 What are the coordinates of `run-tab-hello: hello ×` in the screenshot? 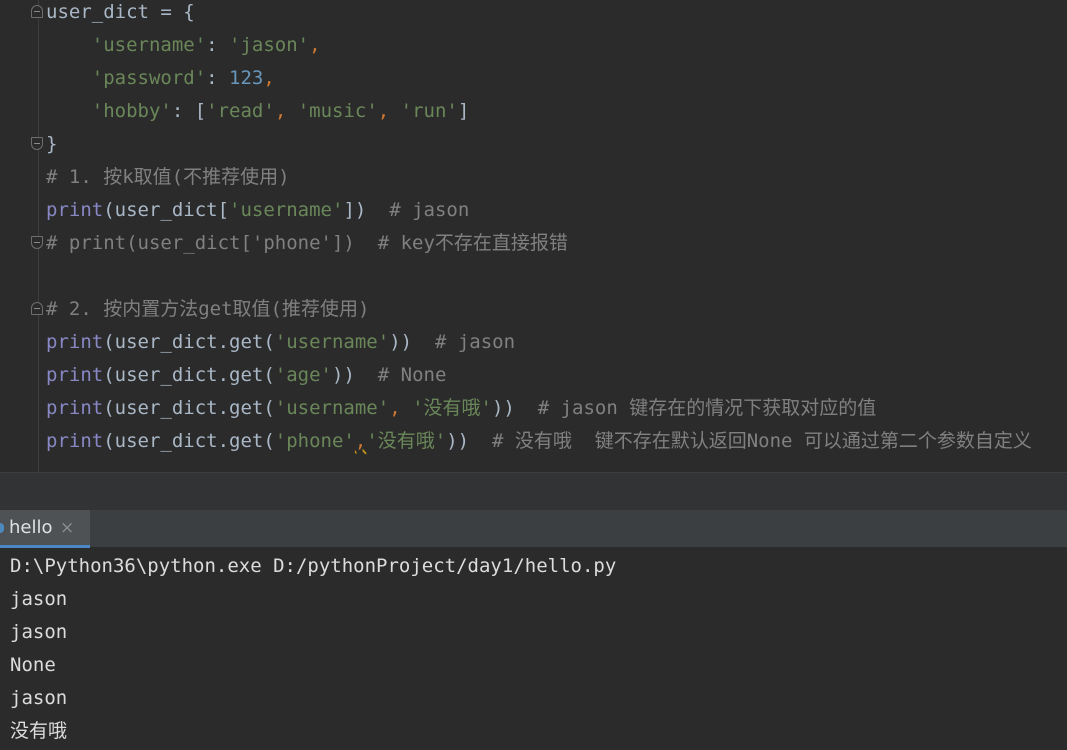 It's located at (45, 529).